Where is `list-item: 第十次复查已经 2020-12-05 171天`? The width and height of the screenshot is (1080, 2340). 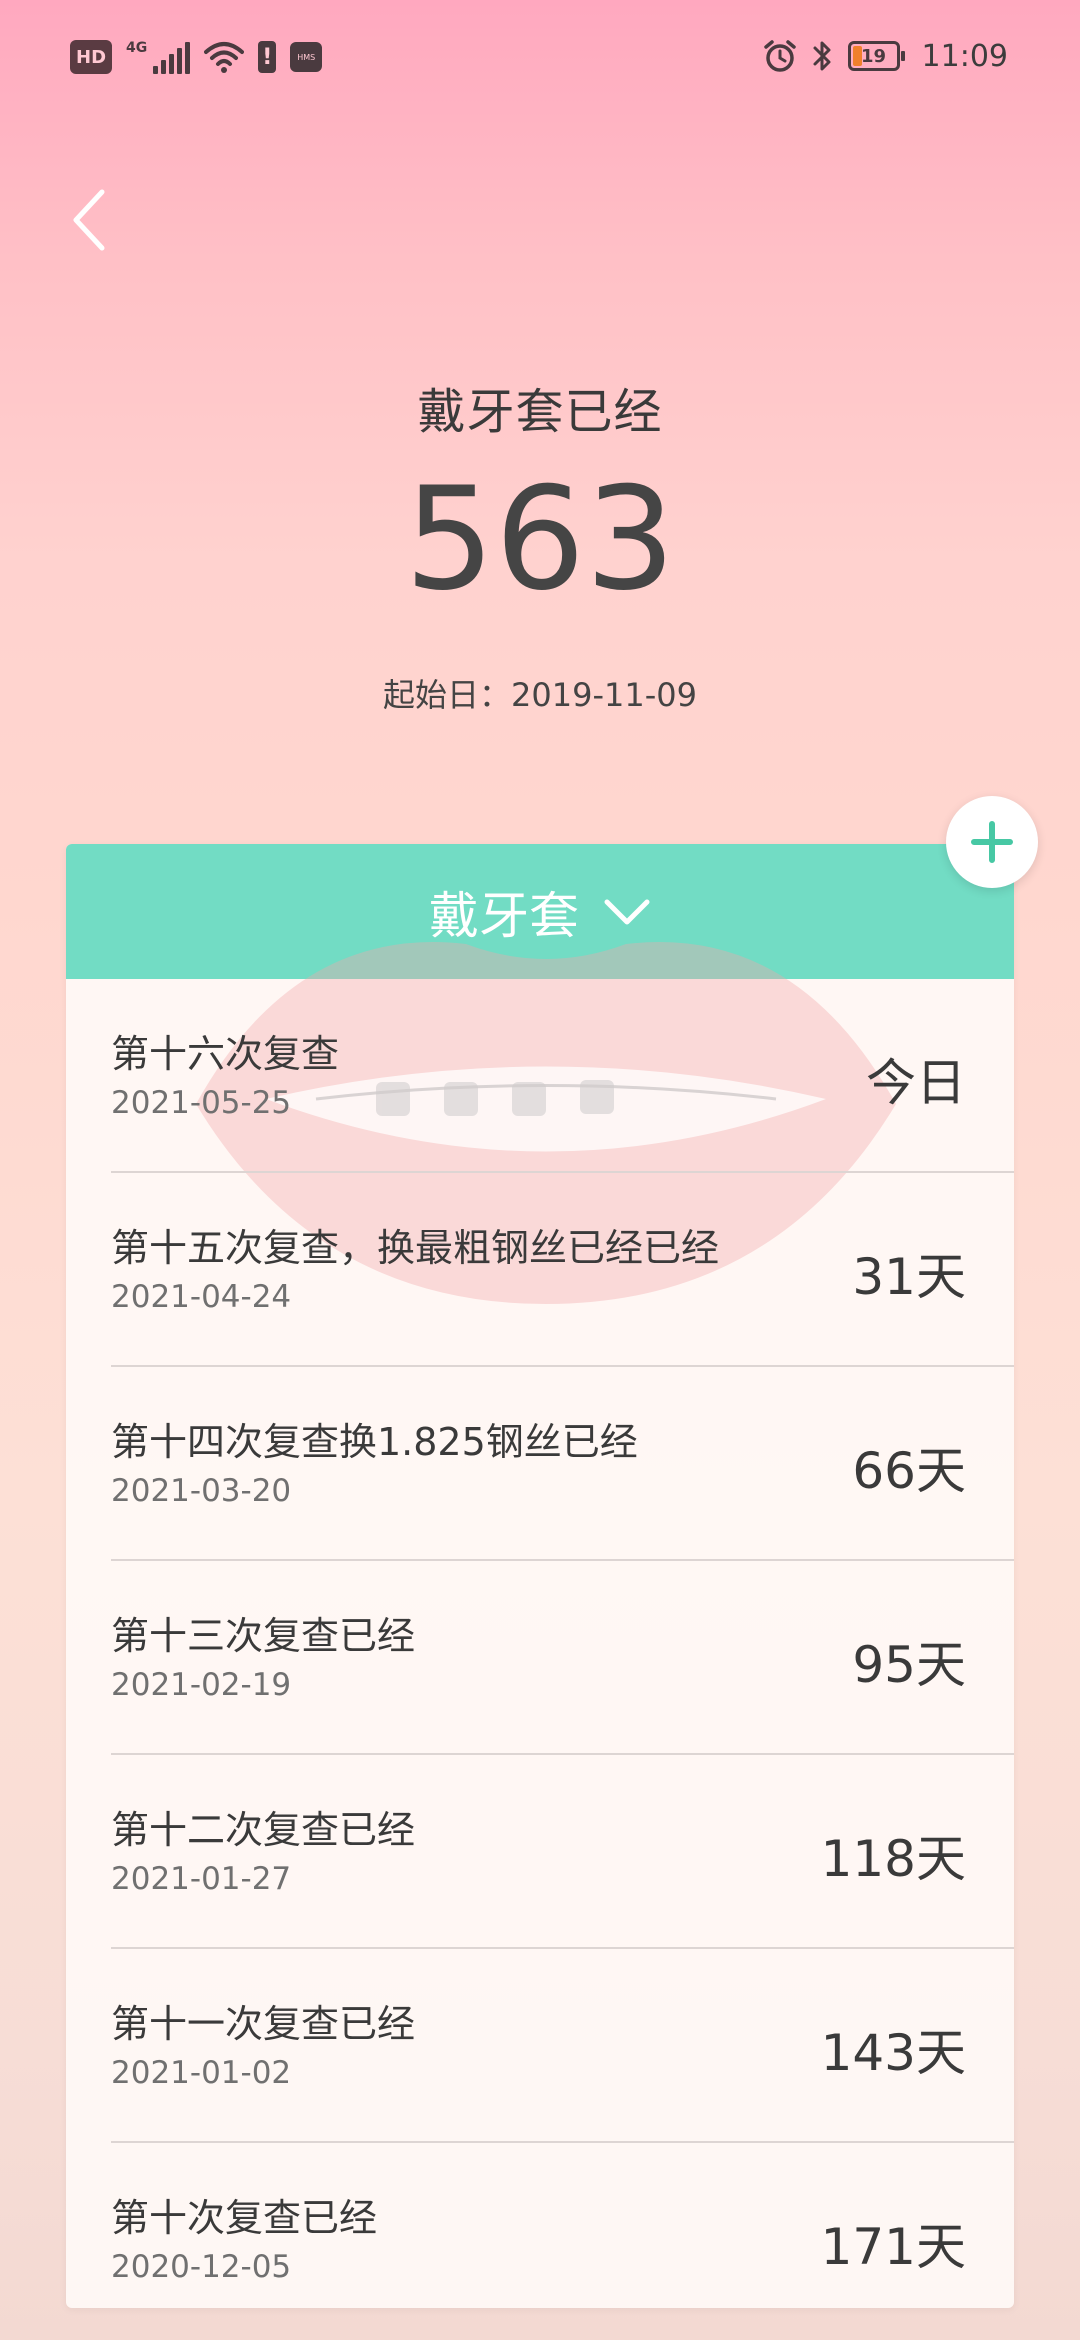
list-item: 第十次复查已经 2020-12-05 171天 is located at coordinates (562, 2225).